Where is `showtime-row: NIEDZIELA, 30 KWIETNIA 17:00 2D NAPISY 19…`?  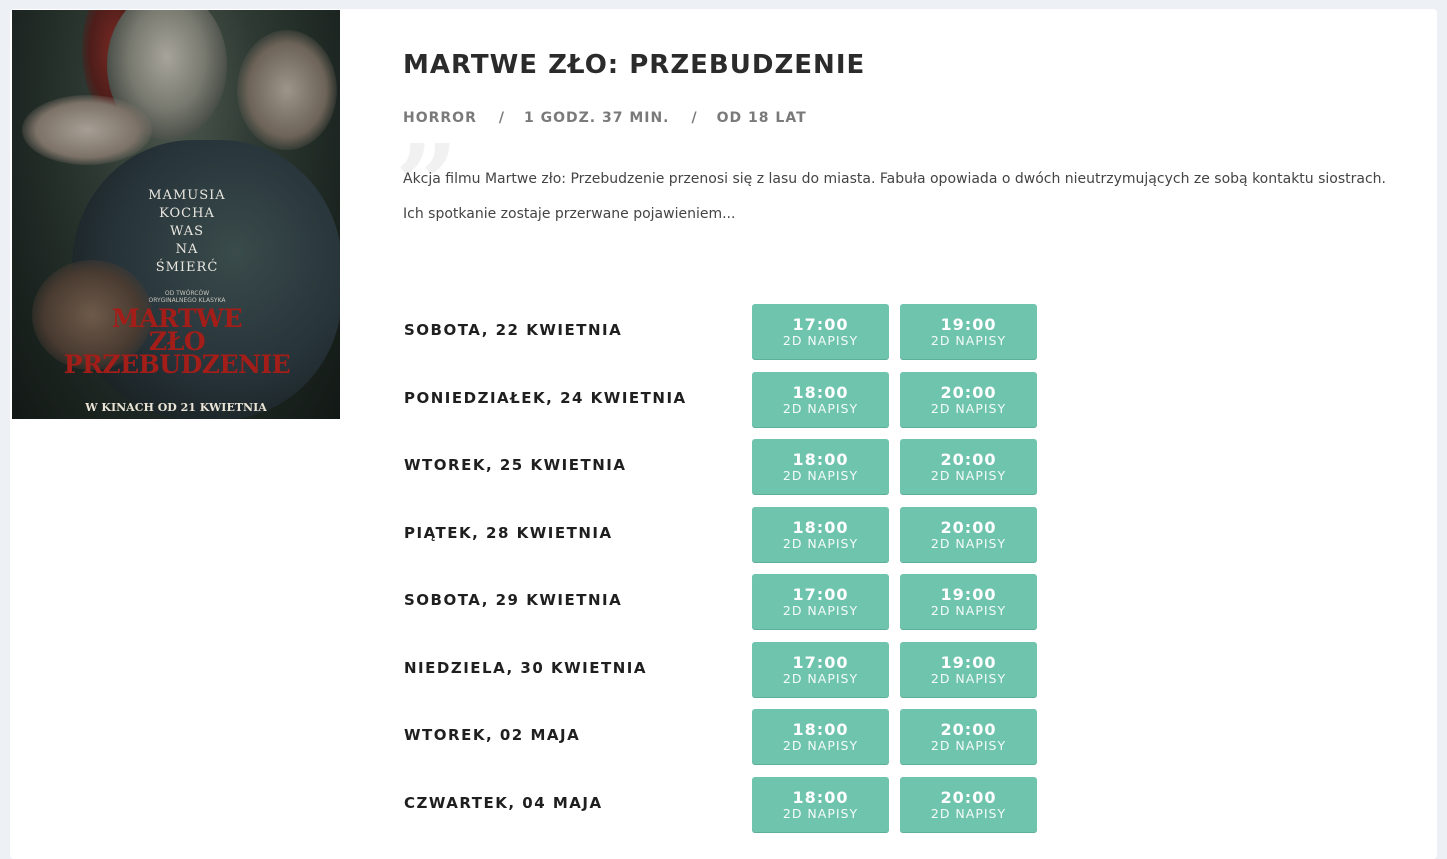
showtime-row: NIEDZIELA, 30 KWIETNIA 17:00 2D NAPISY 19… is located at coordinates (723, 669).